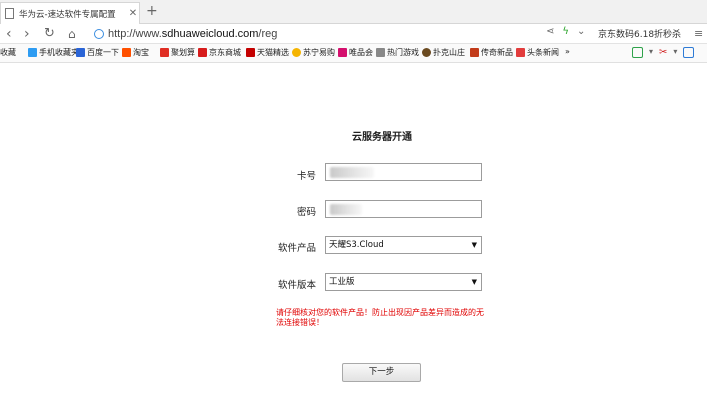 The image size is (707, 408). What do you see at coordinates (202, 52) in the screenshot?
I see `jd-icon` at bounding box center [202, 52].